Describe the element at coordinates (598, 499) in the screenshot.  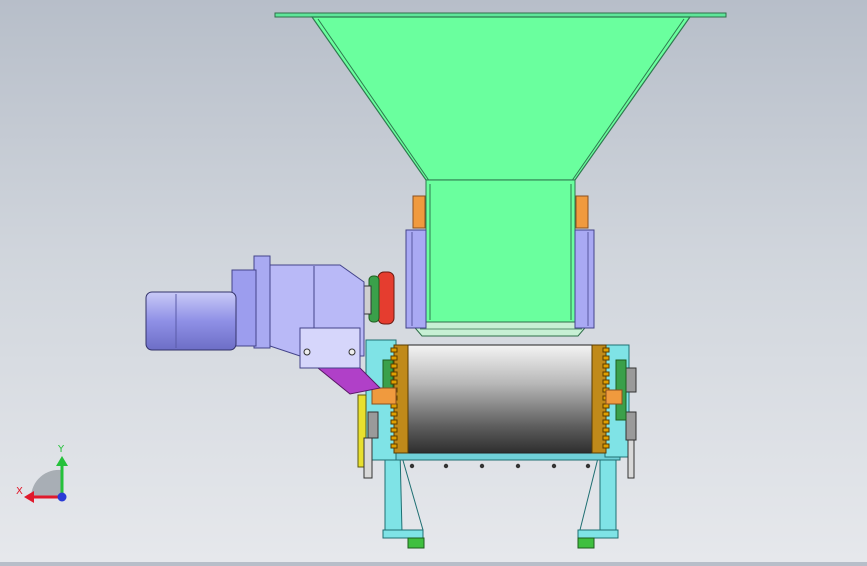
I see `frame-leg-right` at that location.